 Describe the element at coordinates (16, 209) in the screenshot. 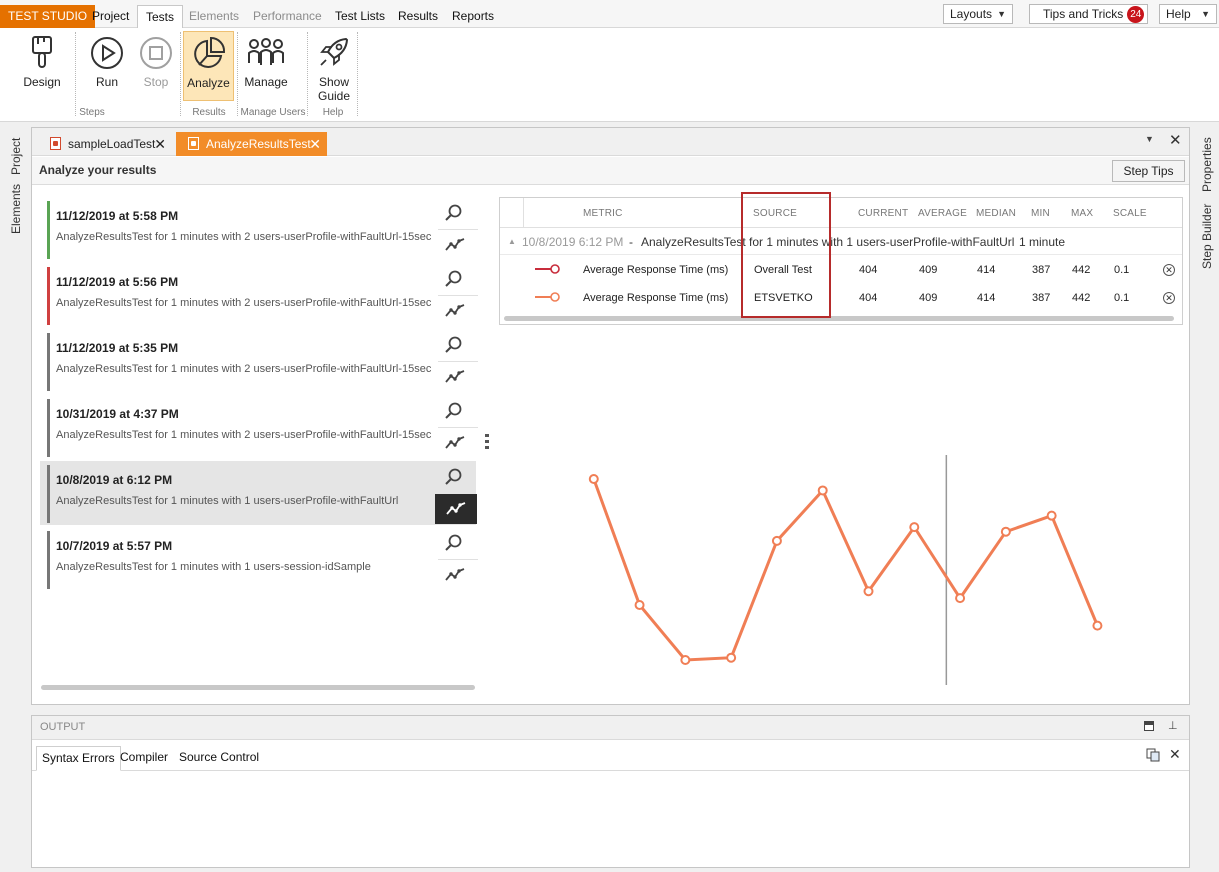

I see `rail-tab-elements: Elements` at that location.